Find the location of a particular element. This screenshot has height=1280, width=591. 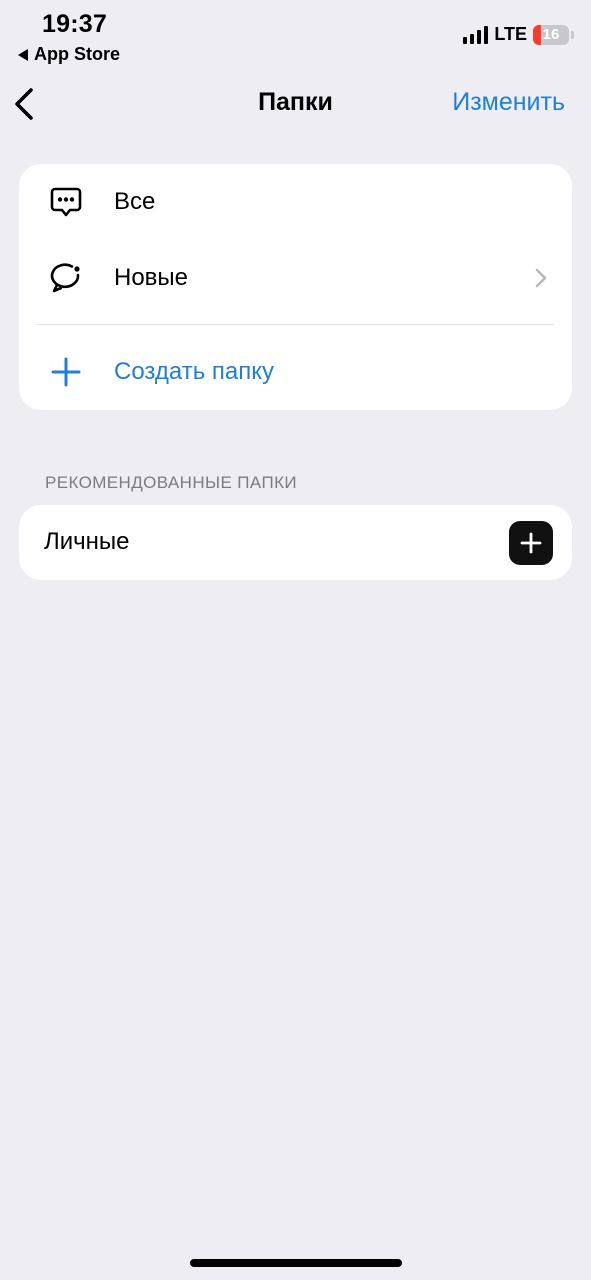

home-indicator is located at coordinates (296, 1263).